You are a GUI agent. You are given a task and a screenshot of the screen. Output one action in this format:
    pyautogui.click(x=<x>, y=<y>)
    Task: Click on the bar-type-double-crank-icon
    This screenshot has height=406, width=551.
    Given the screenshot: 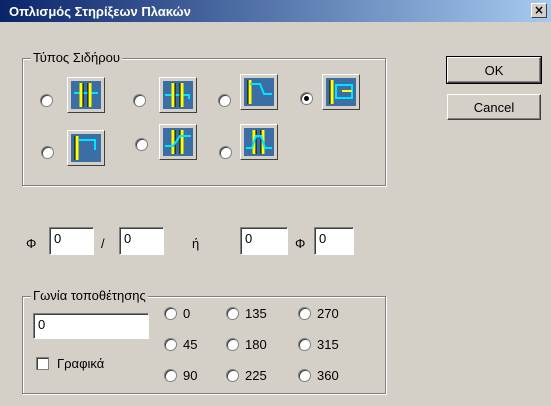 What is the action you would take?
    pyautogui.click(x=259, y=142)
    